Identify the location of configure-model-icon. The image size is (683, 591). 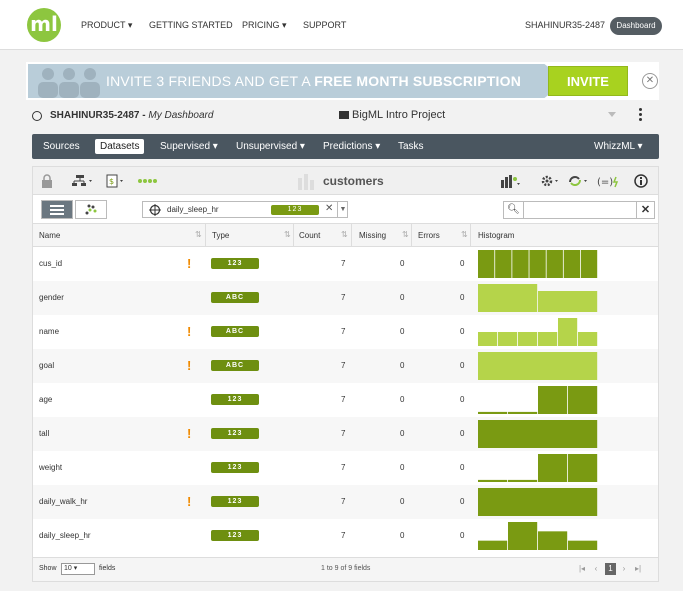
(511, 181).